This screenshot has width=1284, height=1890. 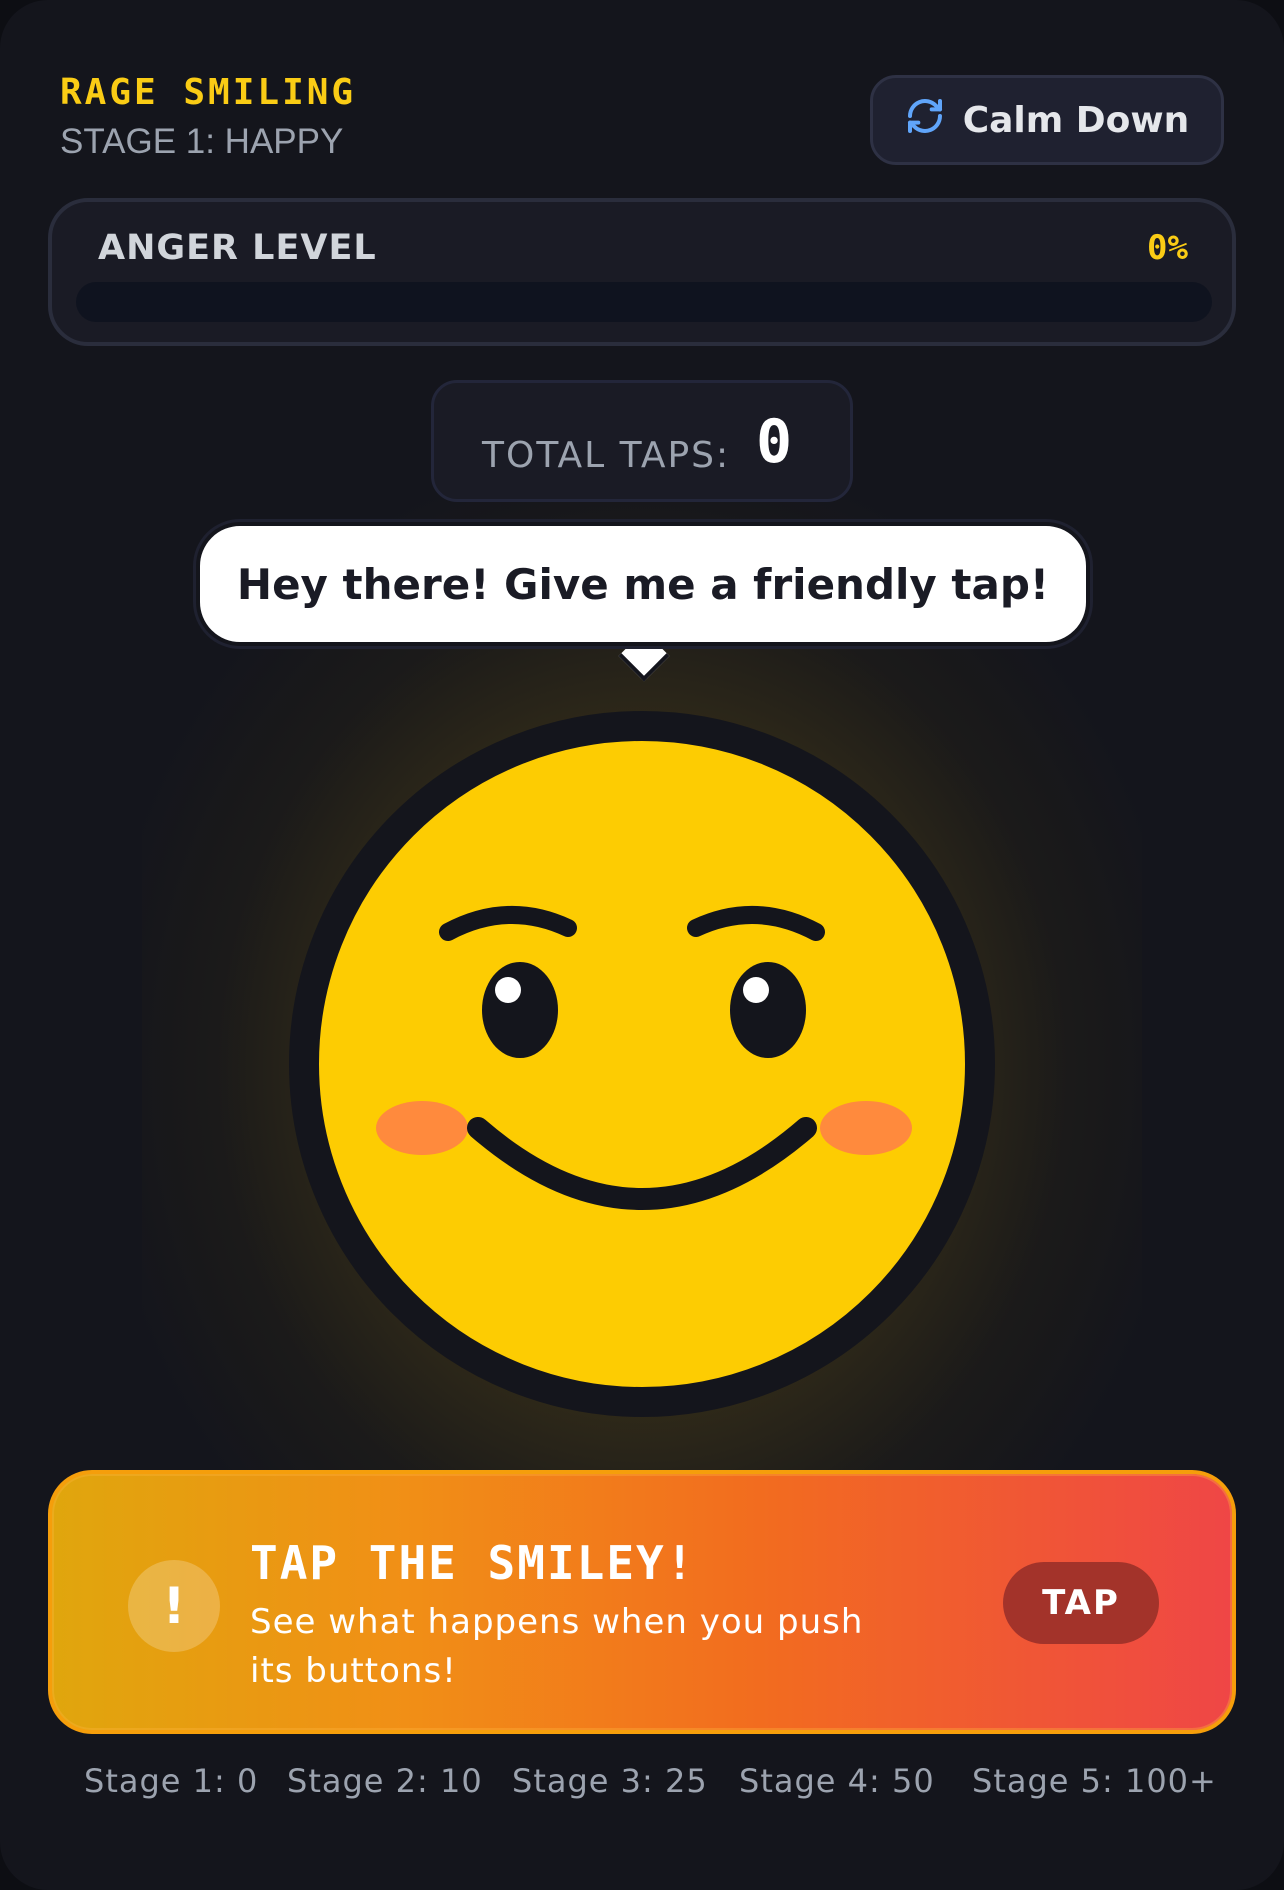 I want to click on anger-meter: ANGER LEVEL 0%, so click(x=642, y=272).